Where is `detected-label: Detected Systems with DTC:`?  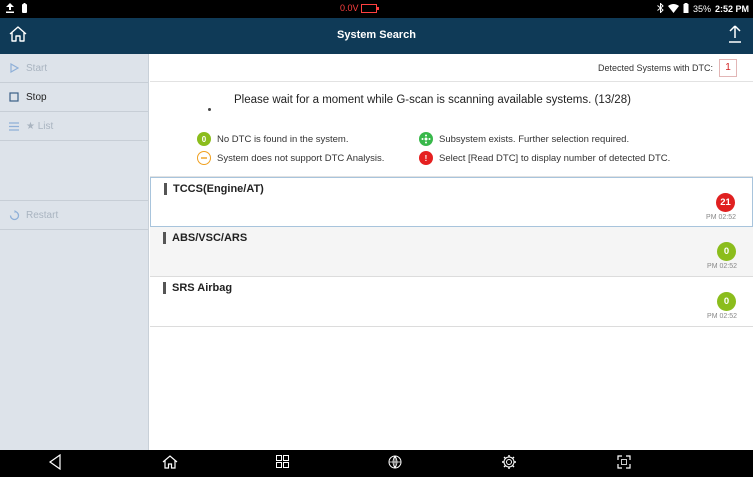 detected-label: Detected Systems with DTC: is located at coordinates (655, 67).